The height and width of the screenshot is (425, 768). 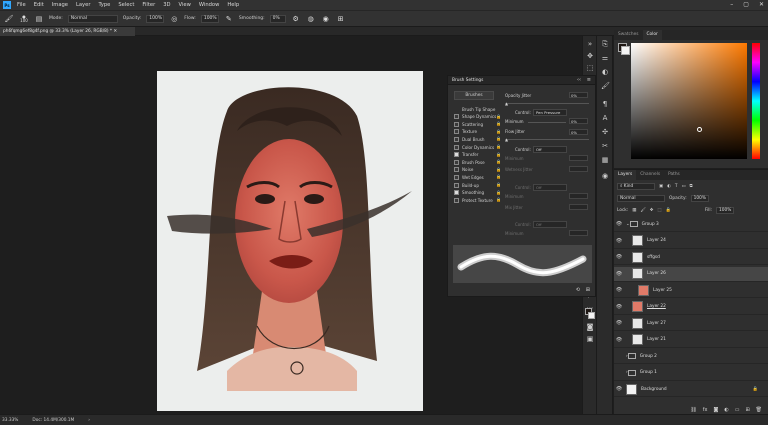 I want to click on control-dropdown-4: Off, so click(x=550, y=224).